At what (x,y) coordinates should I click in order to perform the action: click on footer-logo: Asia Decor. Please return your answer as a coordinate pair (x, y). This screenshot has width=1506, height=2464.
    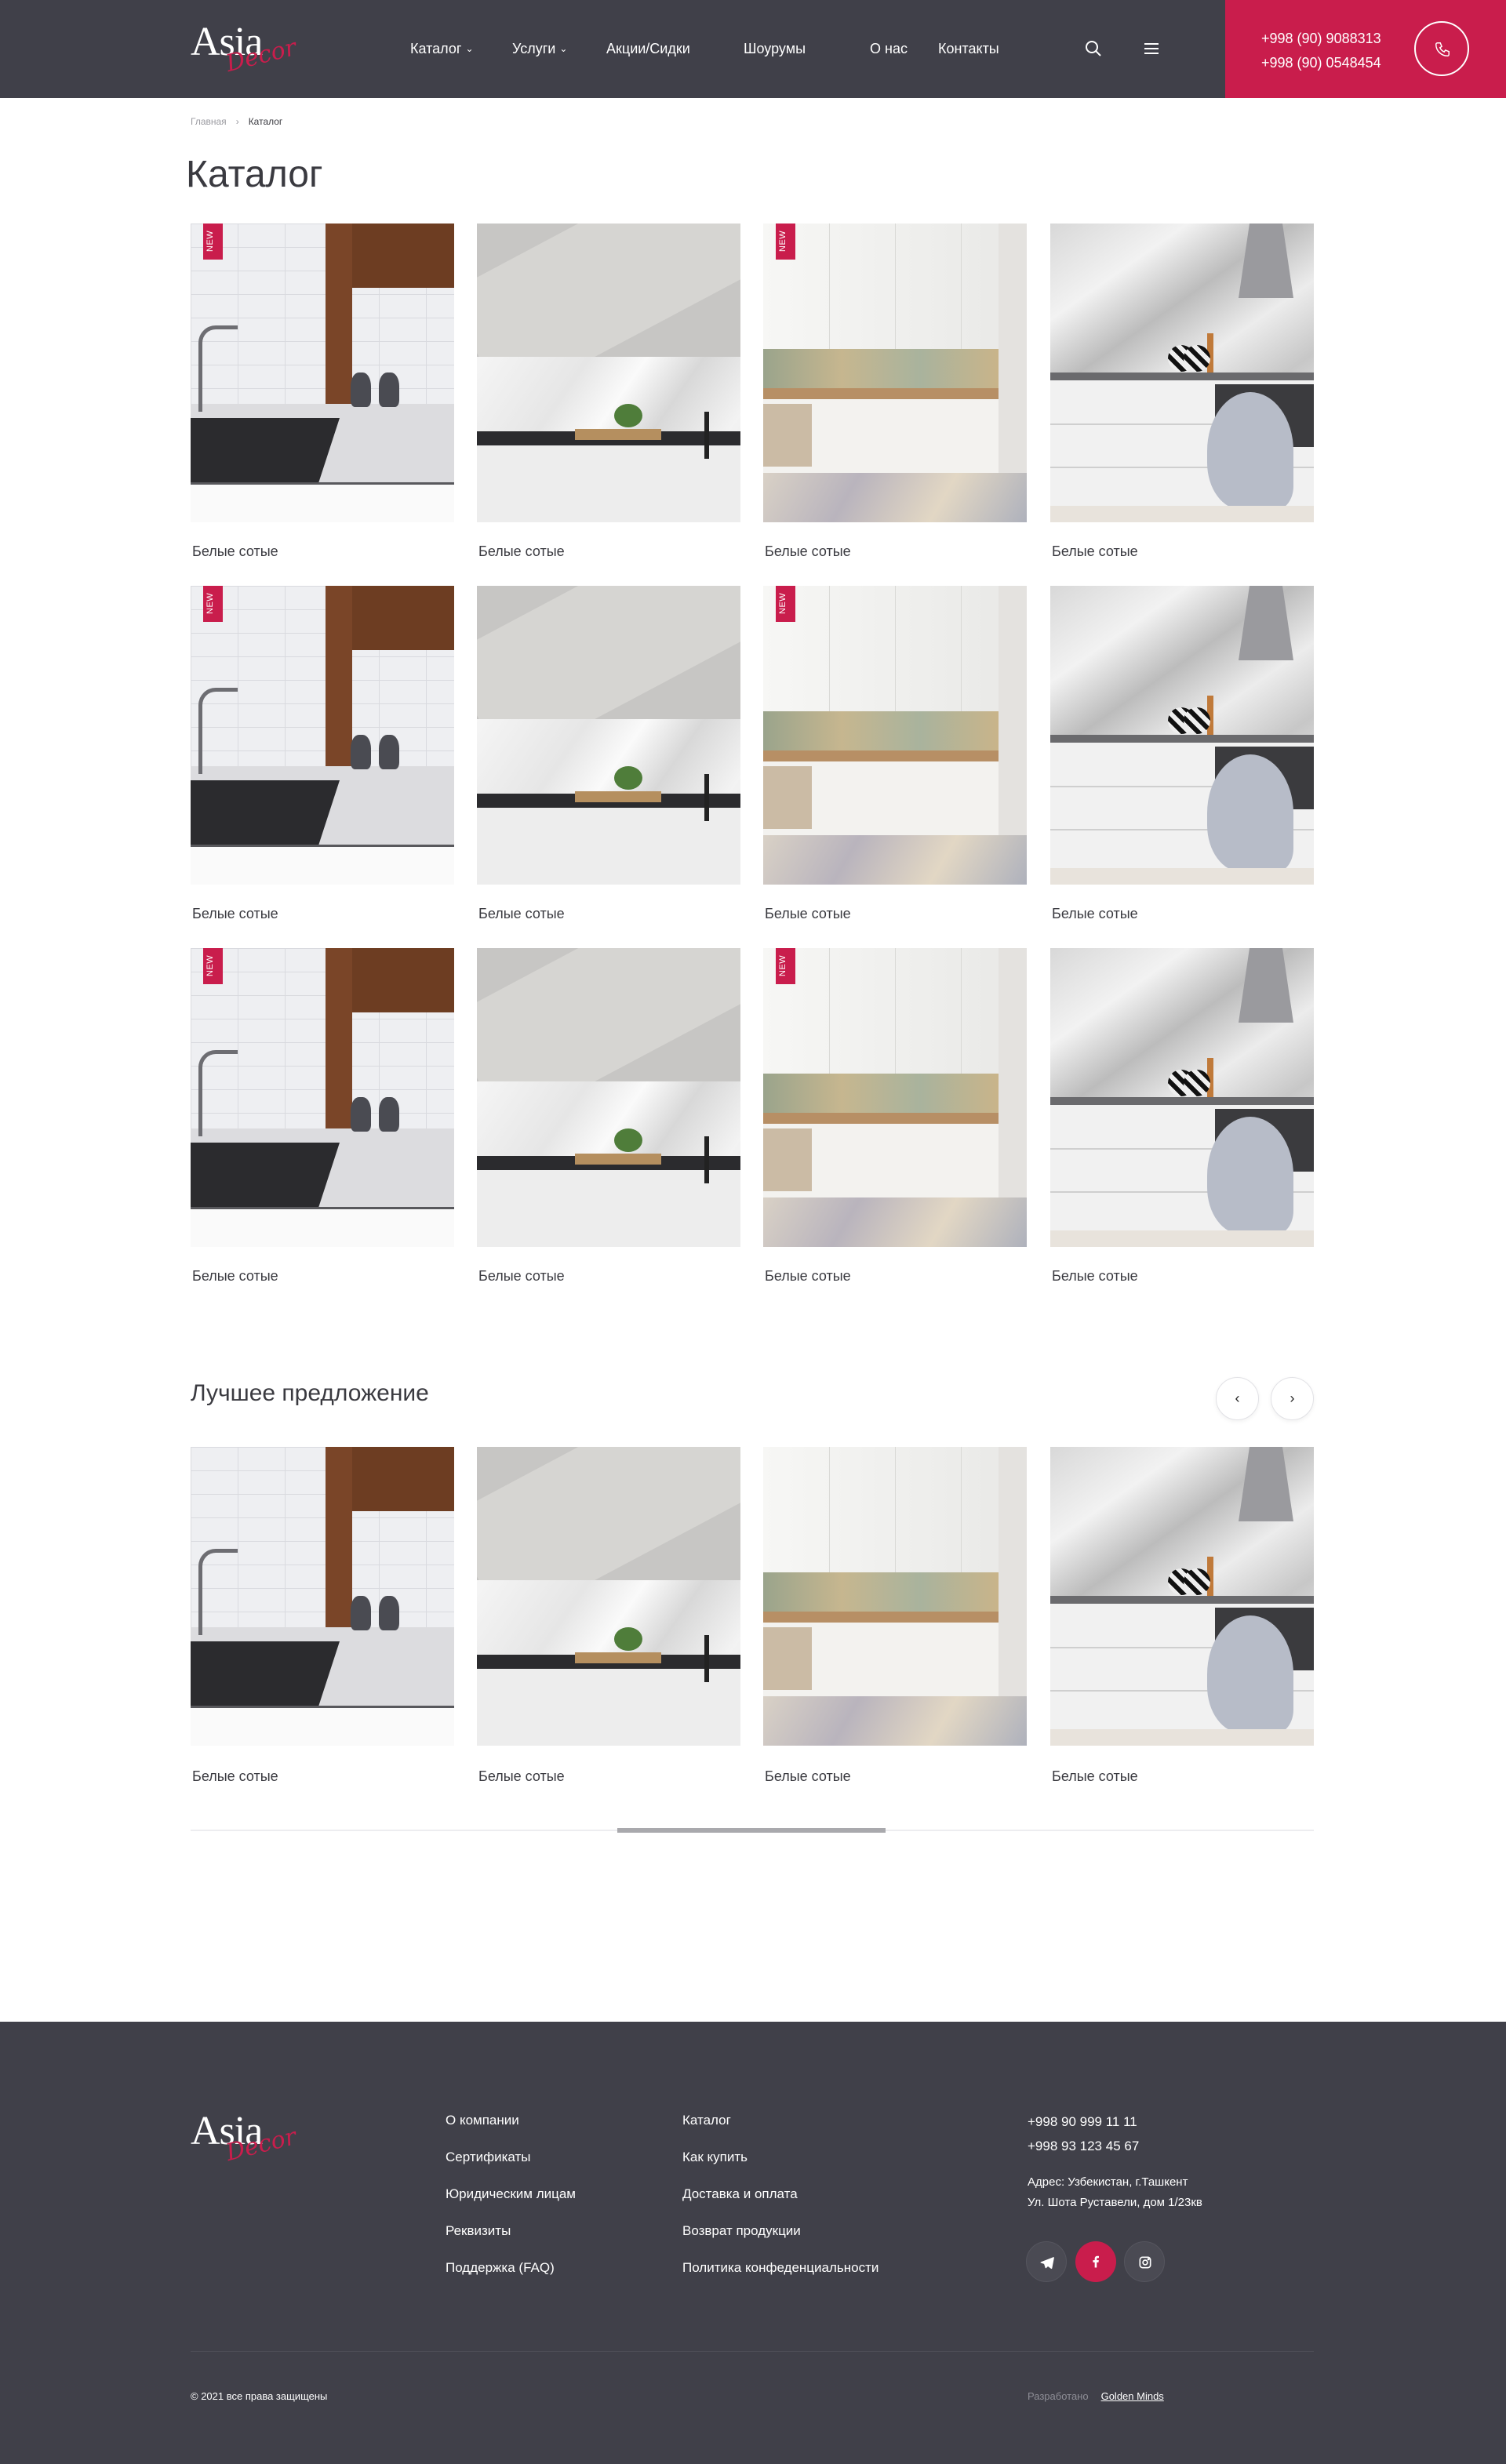
    Looking at the image, I should click on (249, 2139).